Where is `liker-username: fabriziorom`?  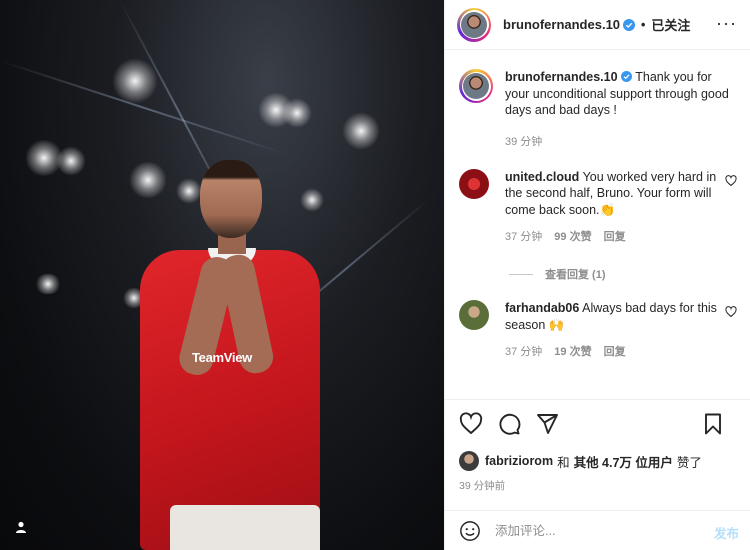
liker-username: fabriziorom is located at coordinates (519, 461).